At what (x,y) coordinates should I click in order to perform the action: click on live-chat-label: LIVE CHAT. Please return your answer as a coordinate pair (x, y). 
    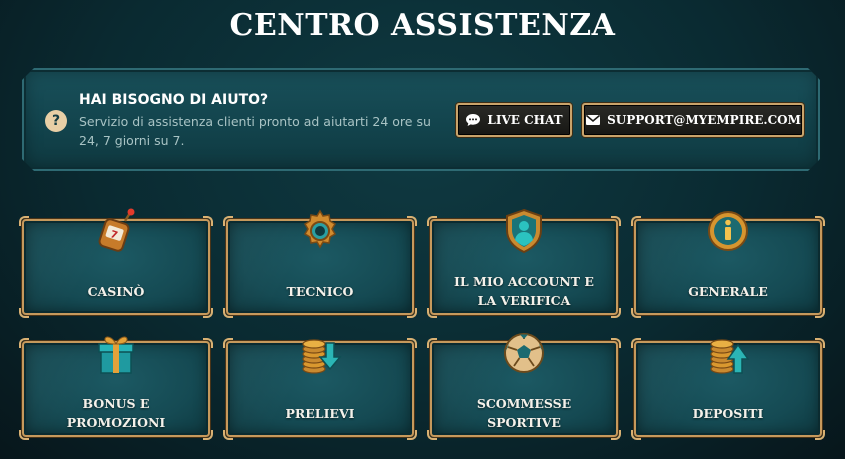
    Looking at the image, I should click on (525, 120).